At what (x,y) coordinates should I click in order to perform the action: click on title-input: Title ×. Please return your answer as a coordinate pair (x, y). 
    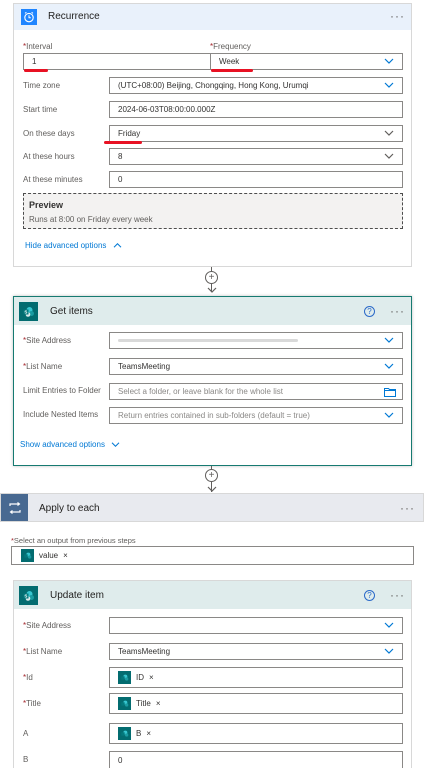
    Looking at the image, I should click on (256, 703).